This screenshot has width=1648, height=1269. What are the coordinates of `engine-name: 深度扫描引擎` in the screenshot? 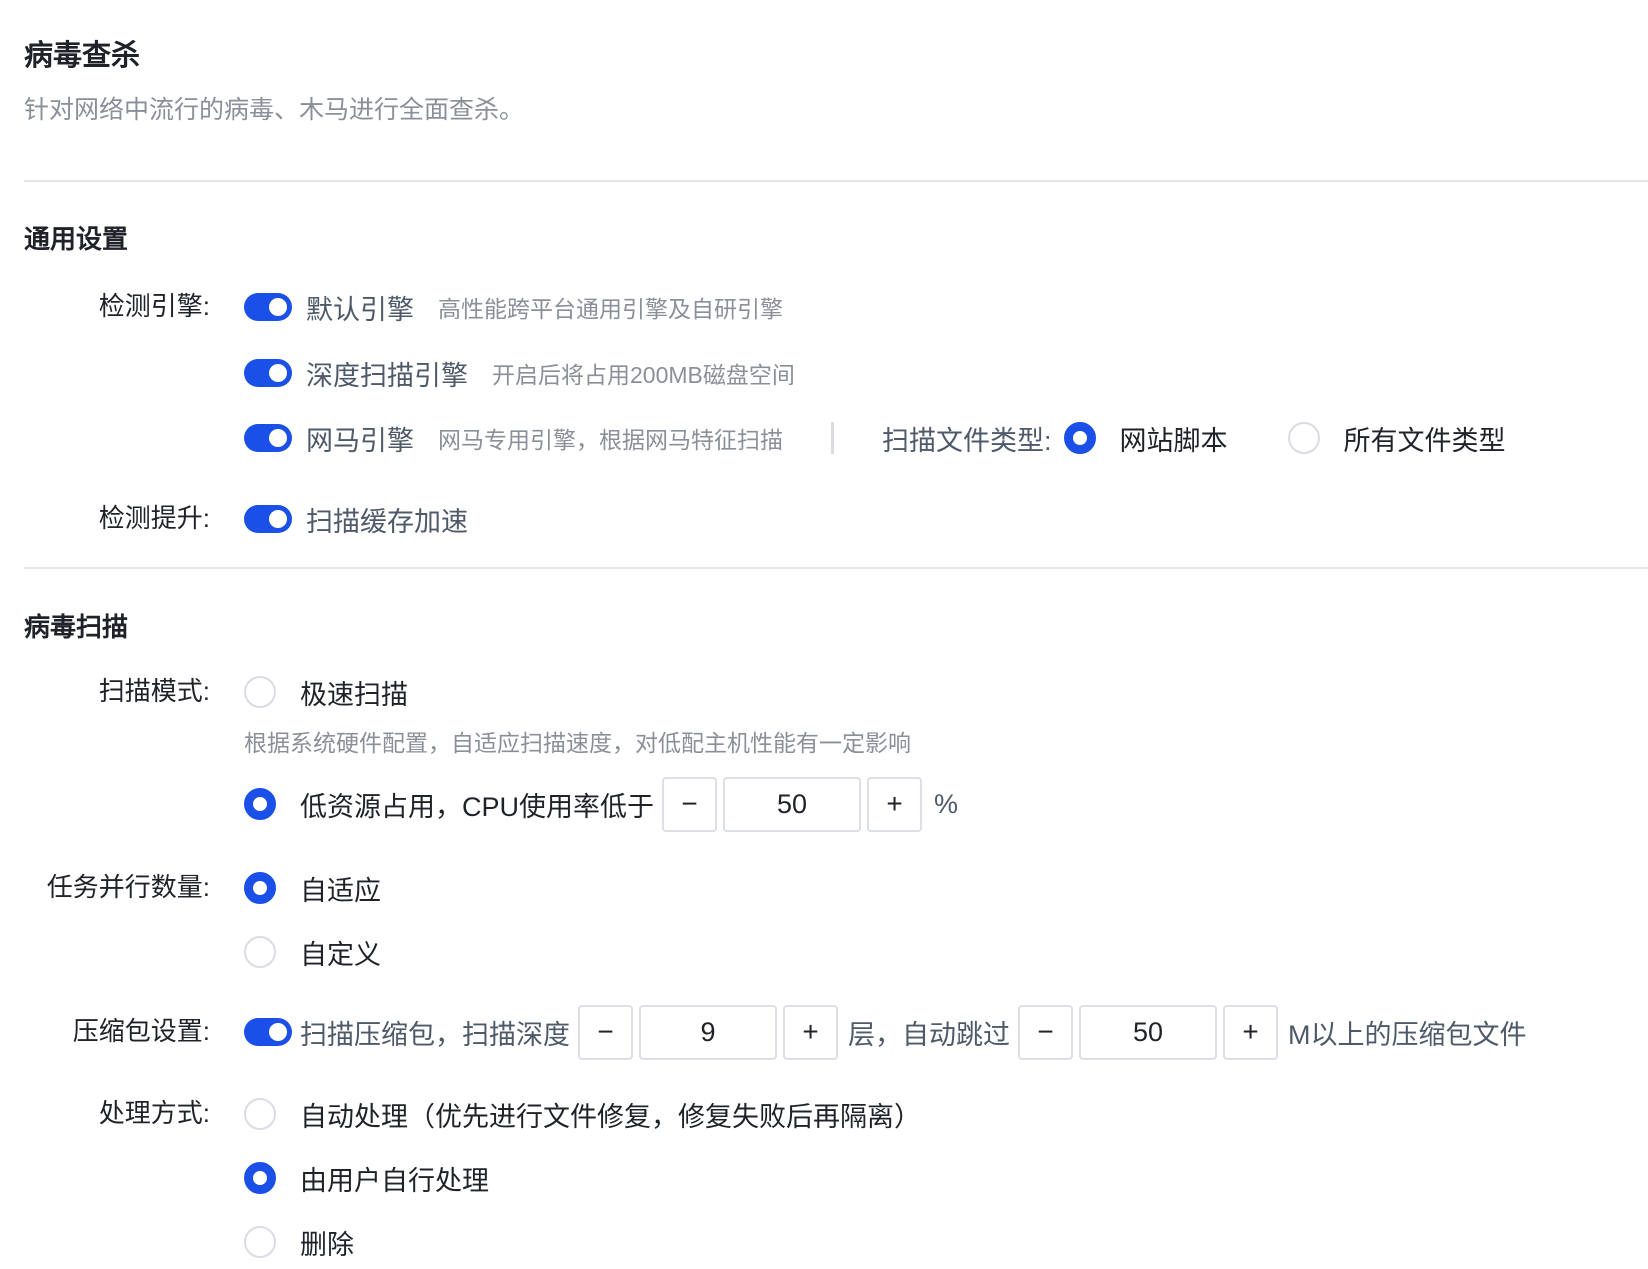 It's located at (387, 375).